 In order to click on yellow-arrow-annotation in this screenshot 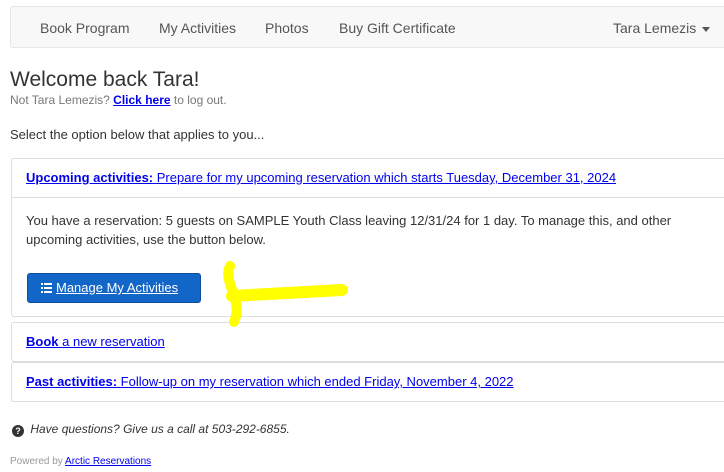, I will do `click(285, 294)`.